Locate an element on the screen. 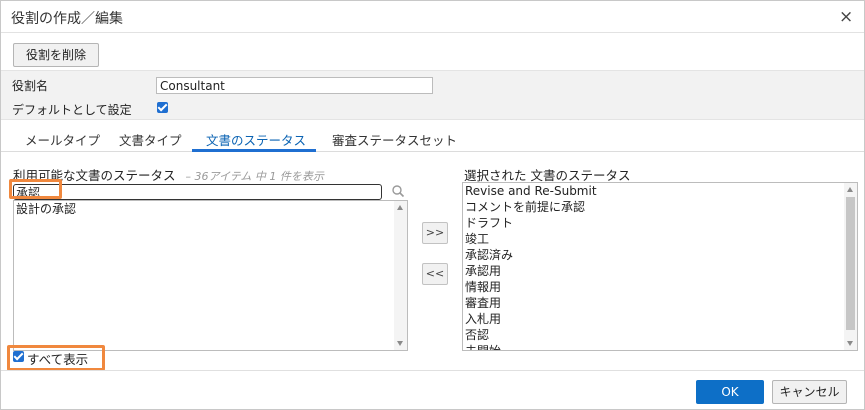 Image resolution: width=865 pixels, height=410 pixels. list-item: 情報用 is located at coordinates (660, 287).